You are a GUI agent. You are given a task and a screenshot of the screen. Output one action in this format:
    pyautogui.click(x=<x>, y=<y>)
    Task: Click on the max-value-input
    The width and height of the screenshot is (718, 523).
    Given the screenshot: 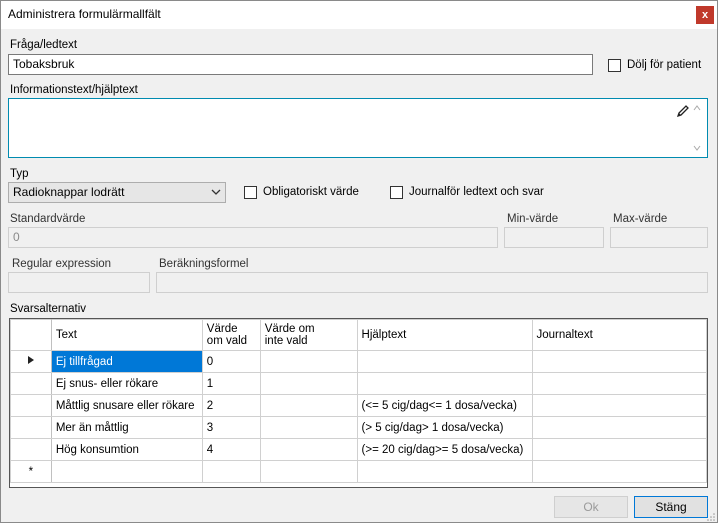 What is the action you would take?
    pyautogui.click(x=659, y=237)
    